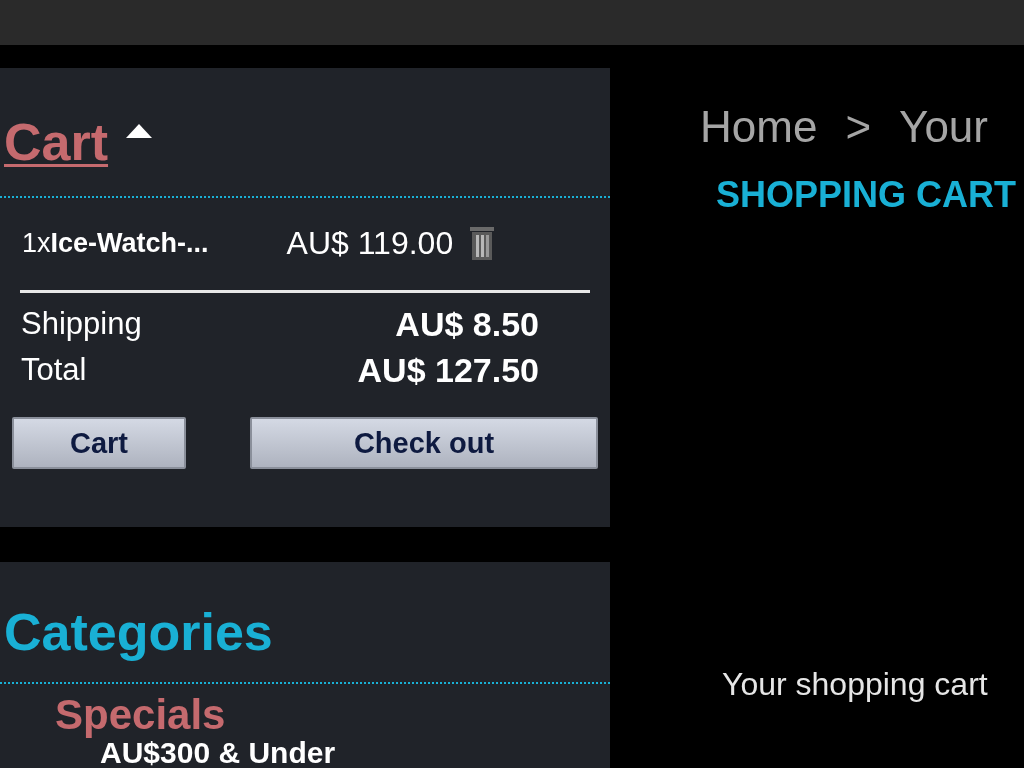 The height and width of the screenshot is (768, 1024). Describe the element at coordinates (759, 127) in the screenshot. I see `breadcrumb-link: Home` at that location.